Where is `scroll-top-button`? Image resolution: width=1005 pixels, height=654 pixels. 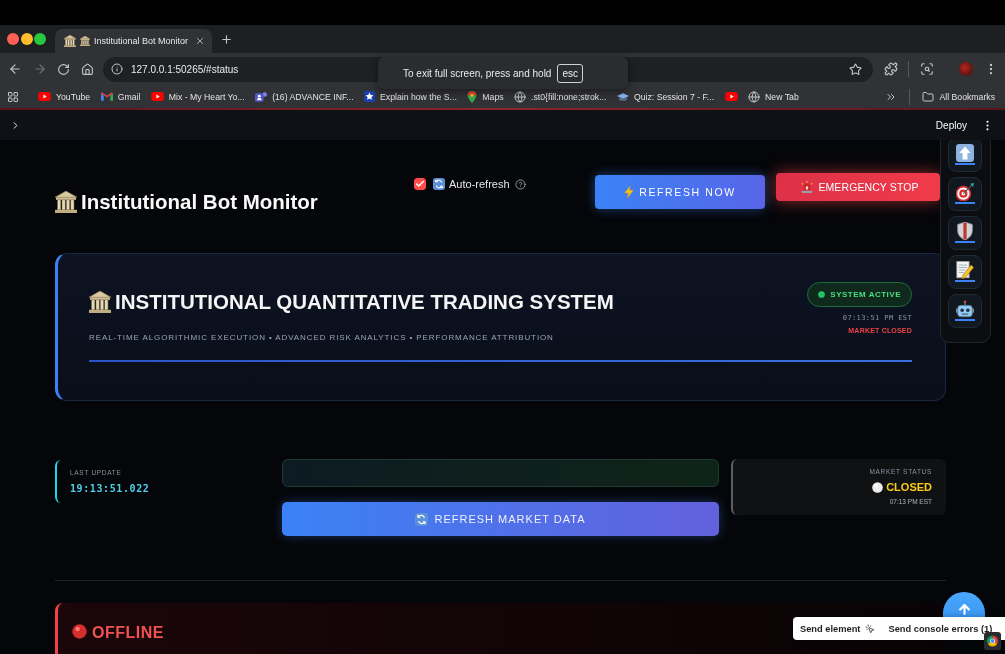 scroll-top-button is located at coordinates (964, 604).